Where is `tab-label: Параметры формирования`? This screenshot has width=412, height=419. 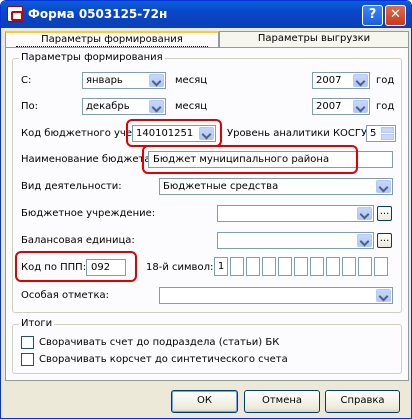 tab-label: Параметры формирования is located at coordinates (112, 39).